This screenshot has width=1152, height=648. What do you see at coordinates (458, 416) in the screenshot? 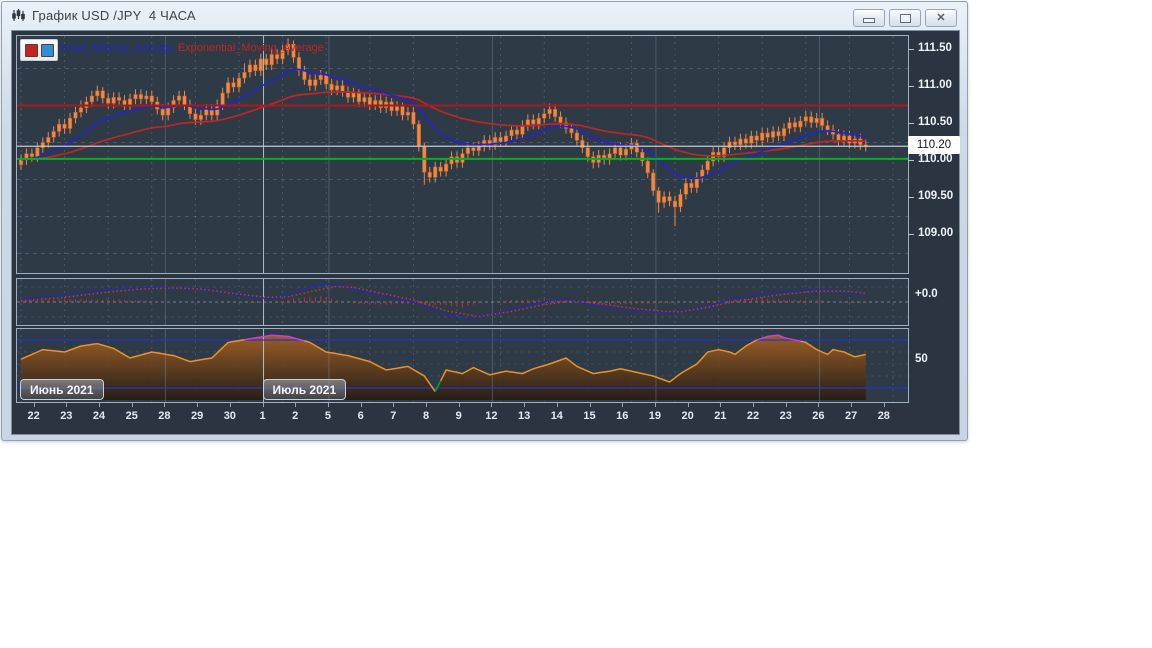
I see `time-axis-label: 9` at bounding box center [458, 416].